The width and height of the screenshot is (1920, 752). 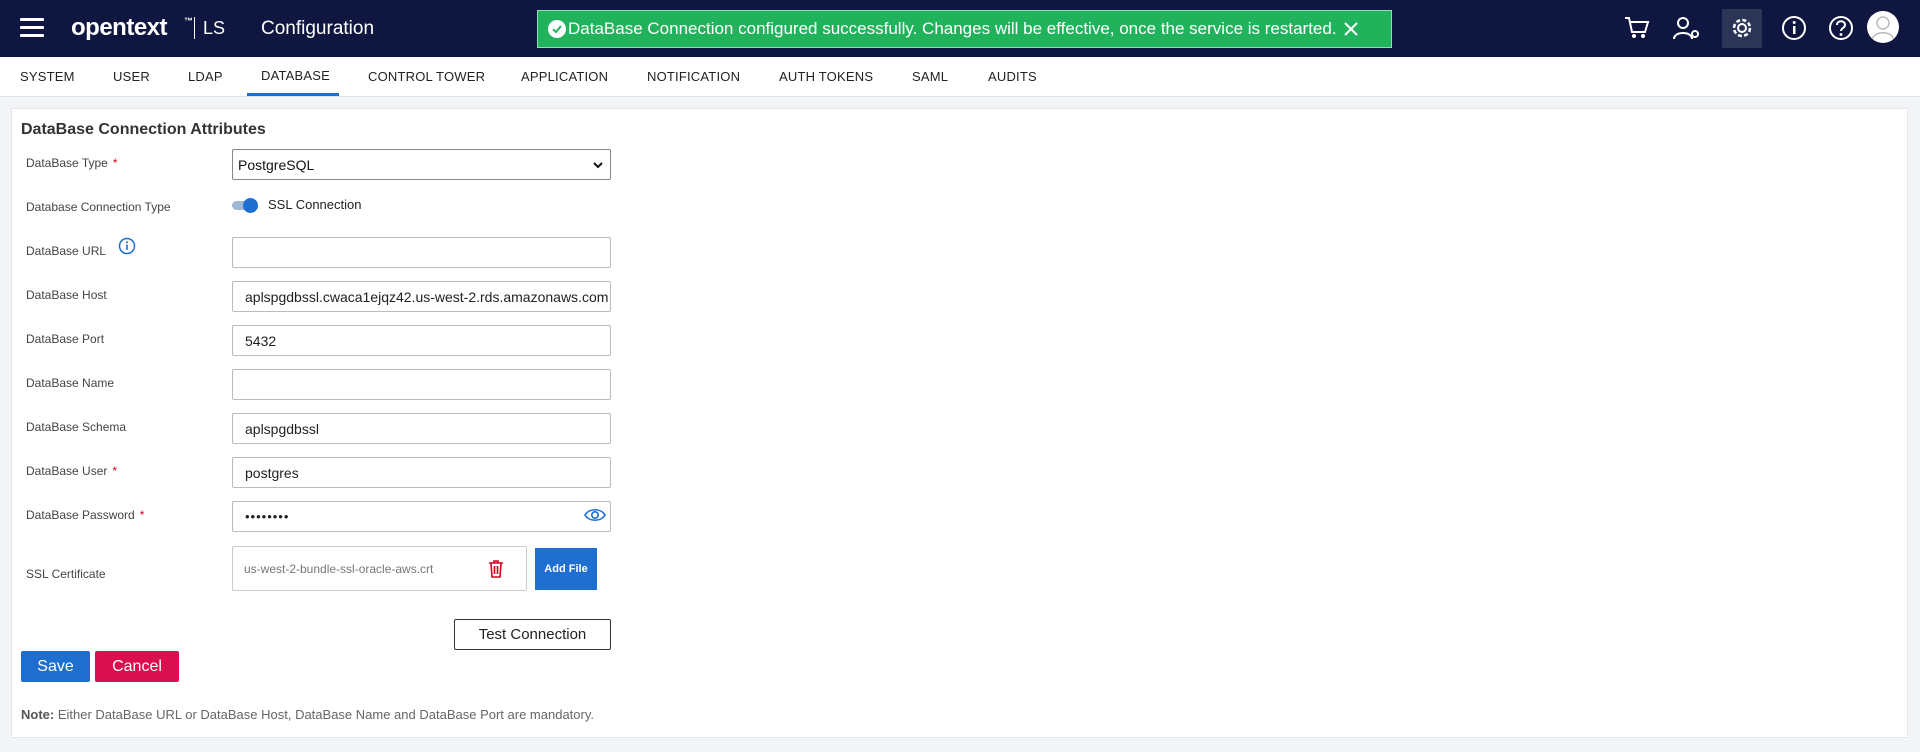 What do you see at coordinates (1742, 28) in the screenshot?
I see `gear-icon` at bounding box center [1742, 28].